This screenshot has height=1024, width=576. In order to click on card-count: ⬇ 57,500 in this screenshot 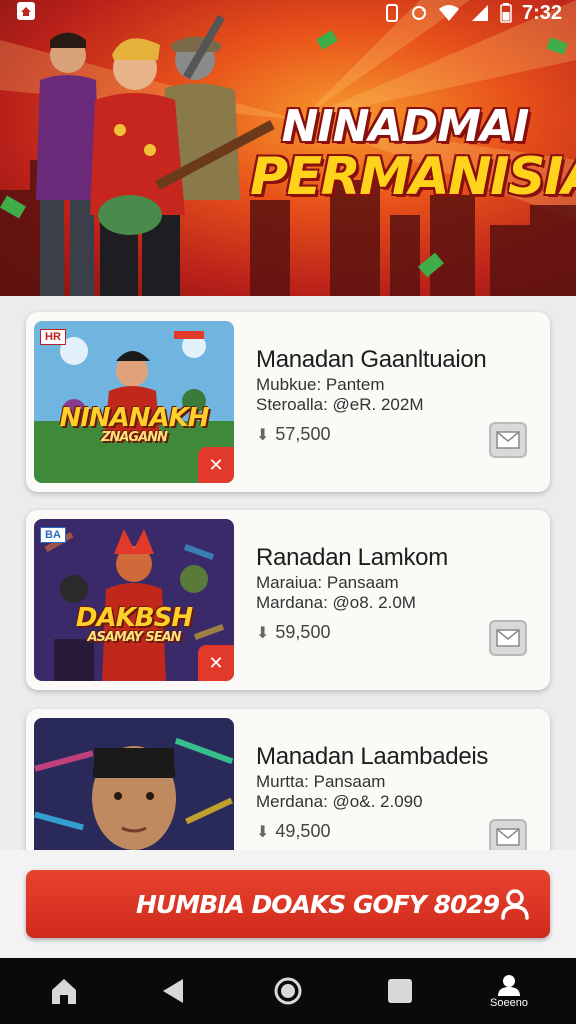, I will do `click(293, 434)`.